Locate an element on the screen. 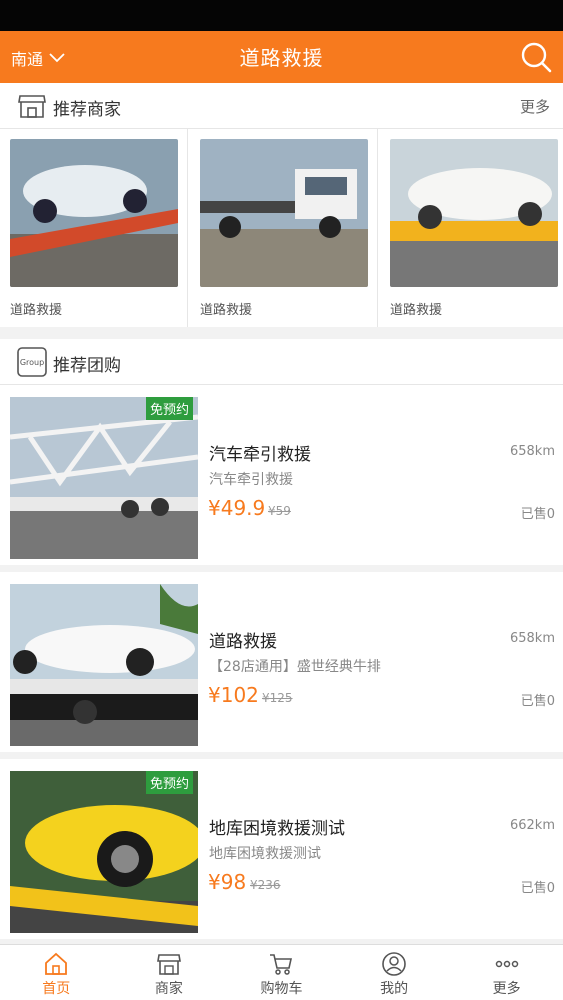 This screenshot has width=563, height=1000. home-icon is located at coordinates (56, 963).